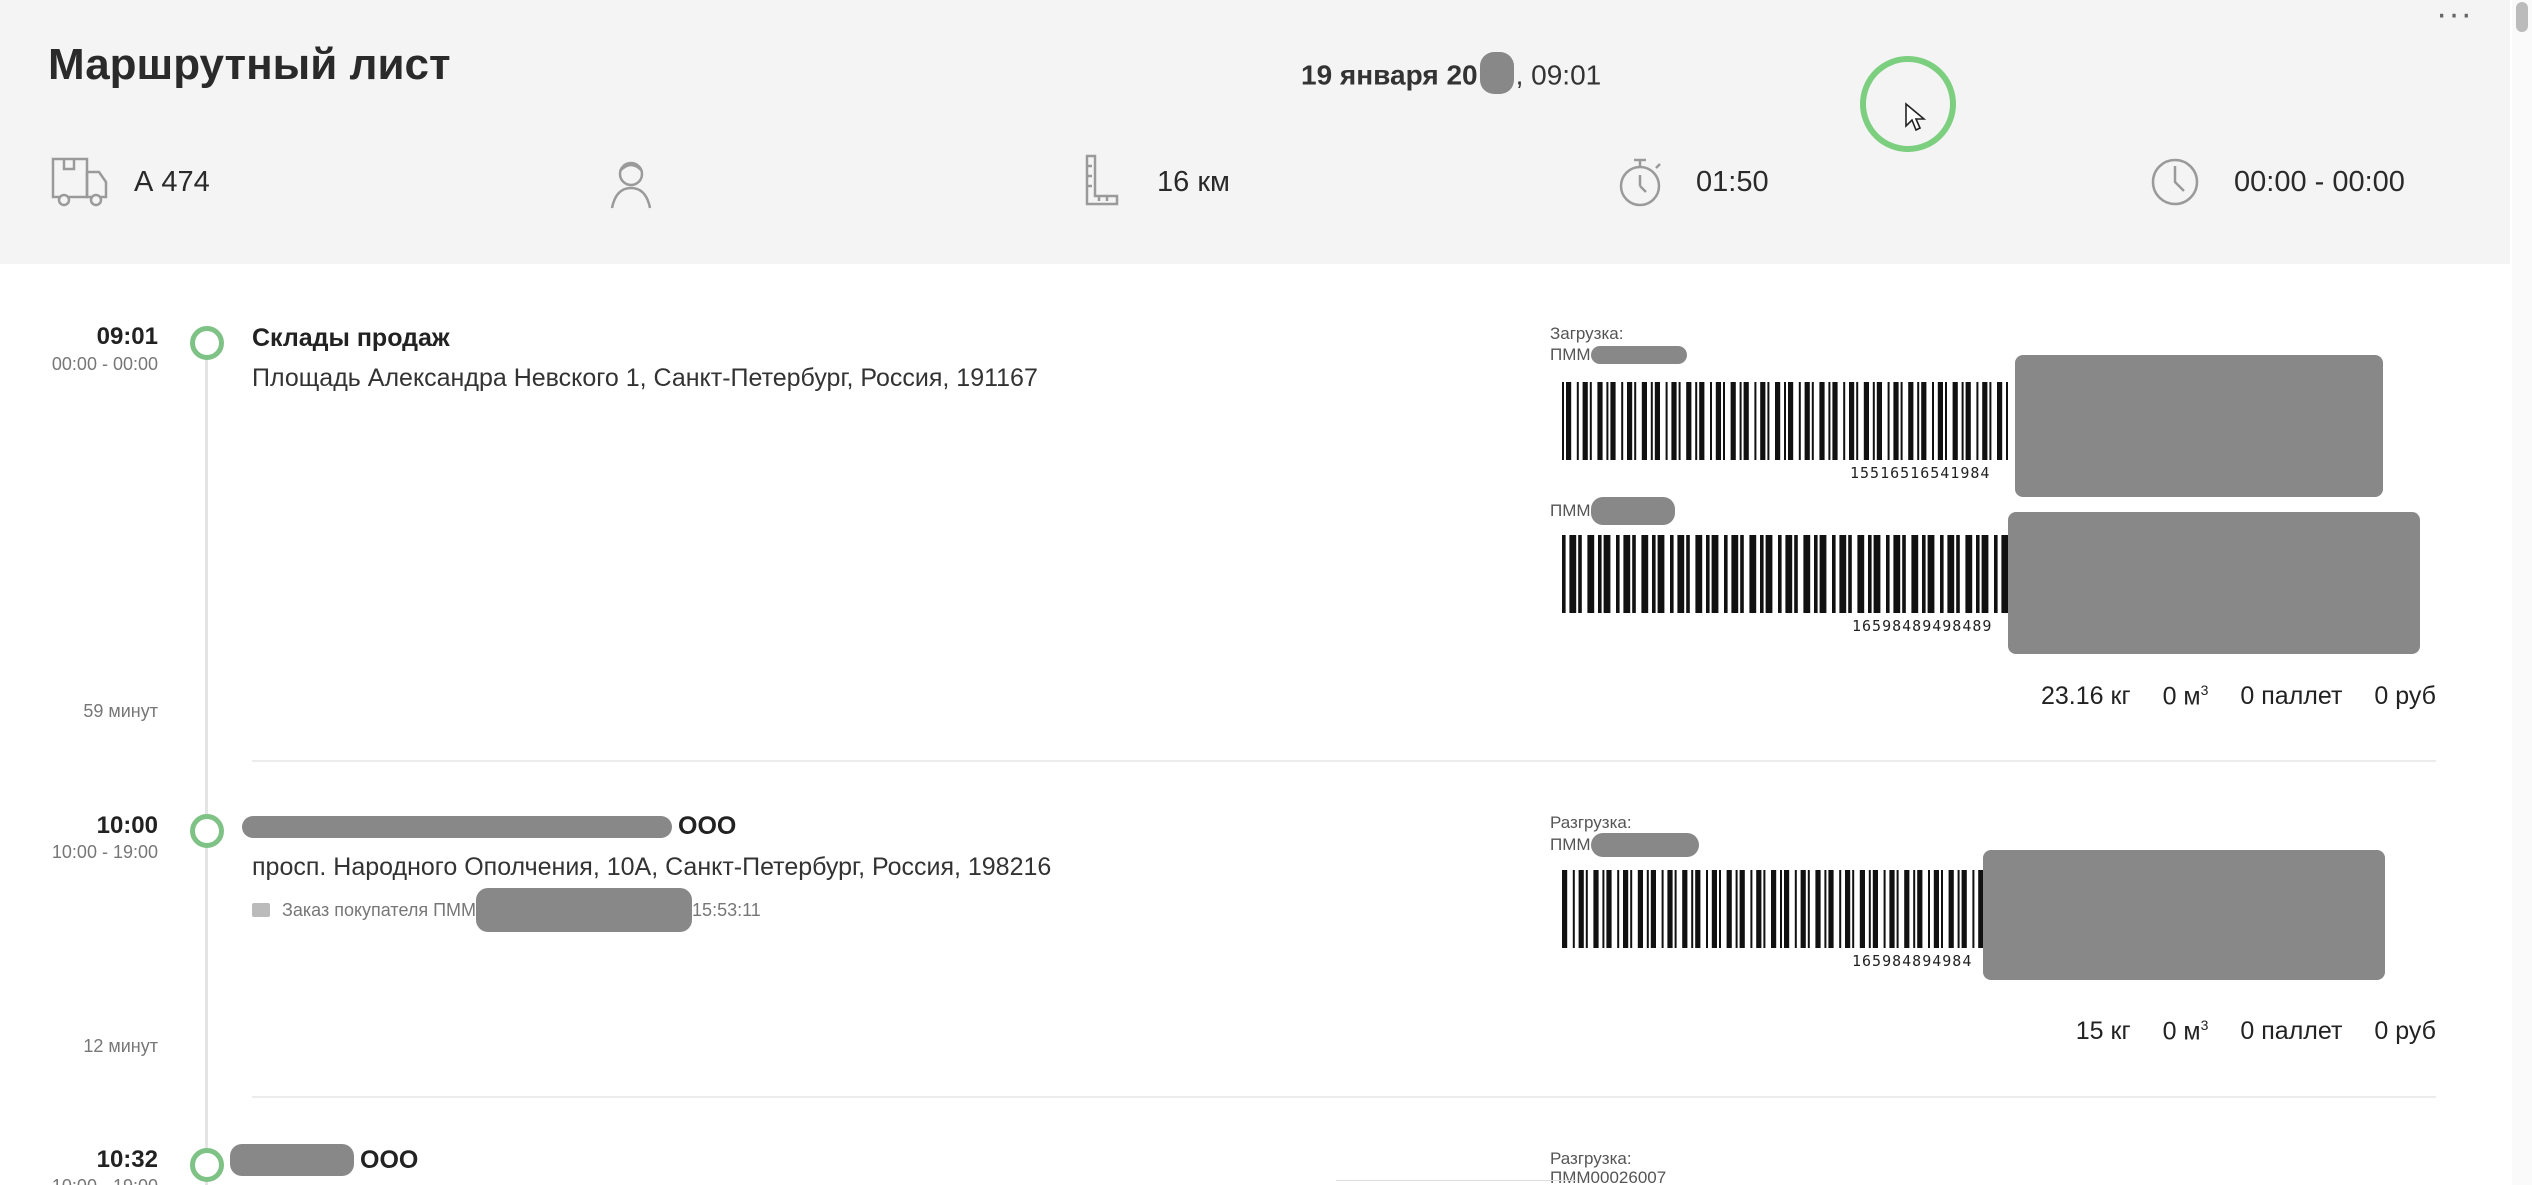 This screenshot has height=1185, width=2532. What do you see at coordinates (120, 1046) in the screenshot?
I see `travel-duration: 12 минут` at bounding box center [120, 1046].